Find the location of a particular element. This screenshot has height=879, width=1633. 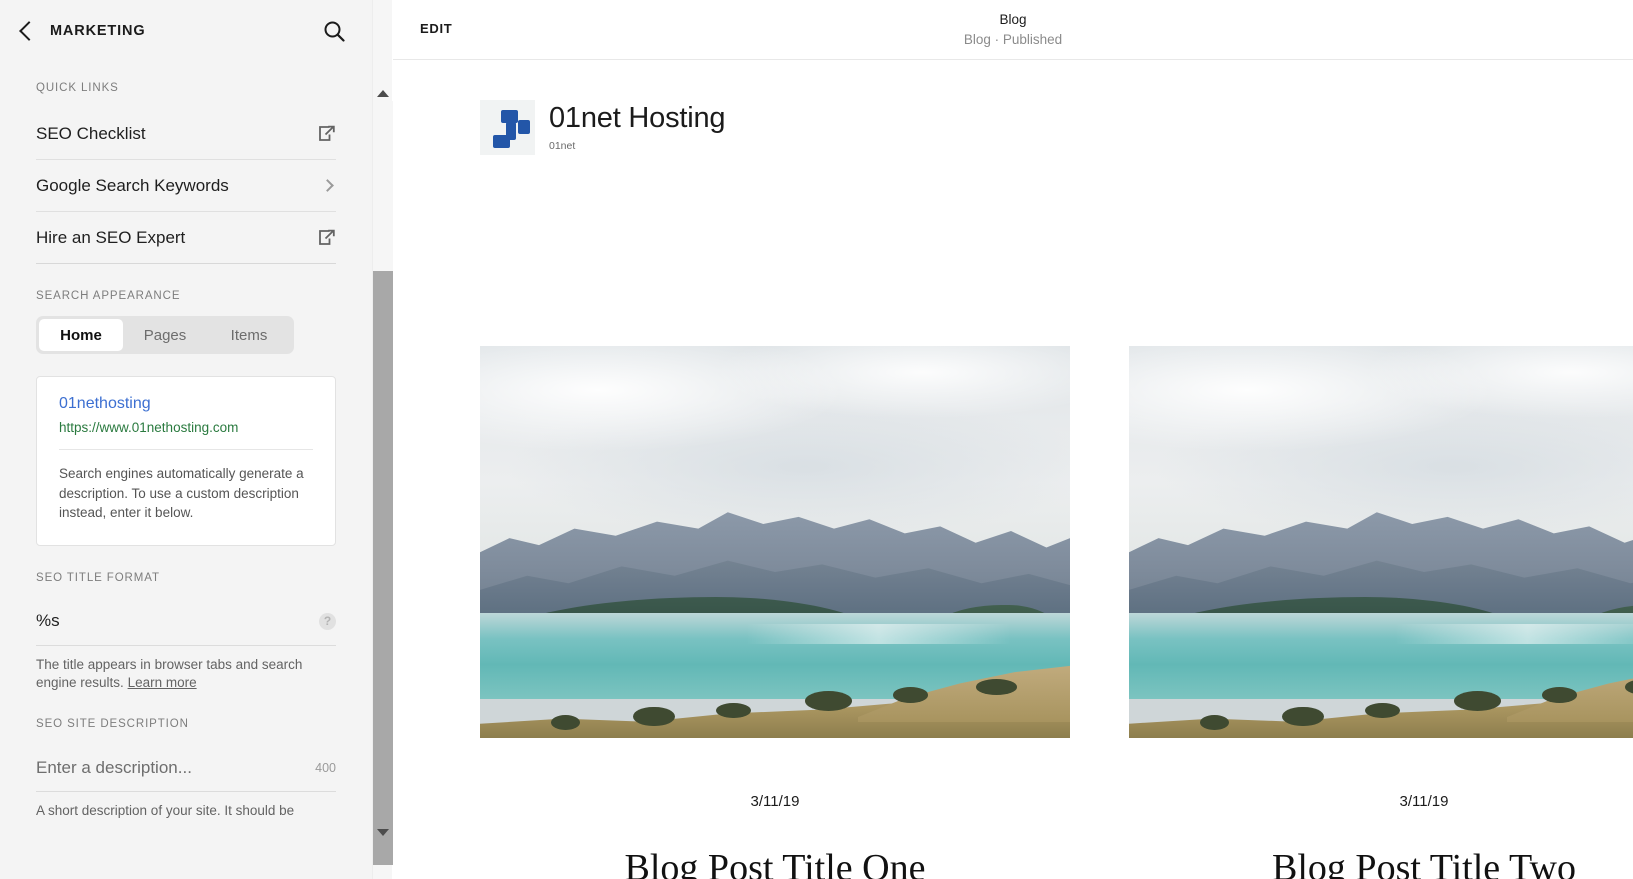

seo-site-description-heading: SEO SITE DESCRIPTION is located at coordinates (112, 724).